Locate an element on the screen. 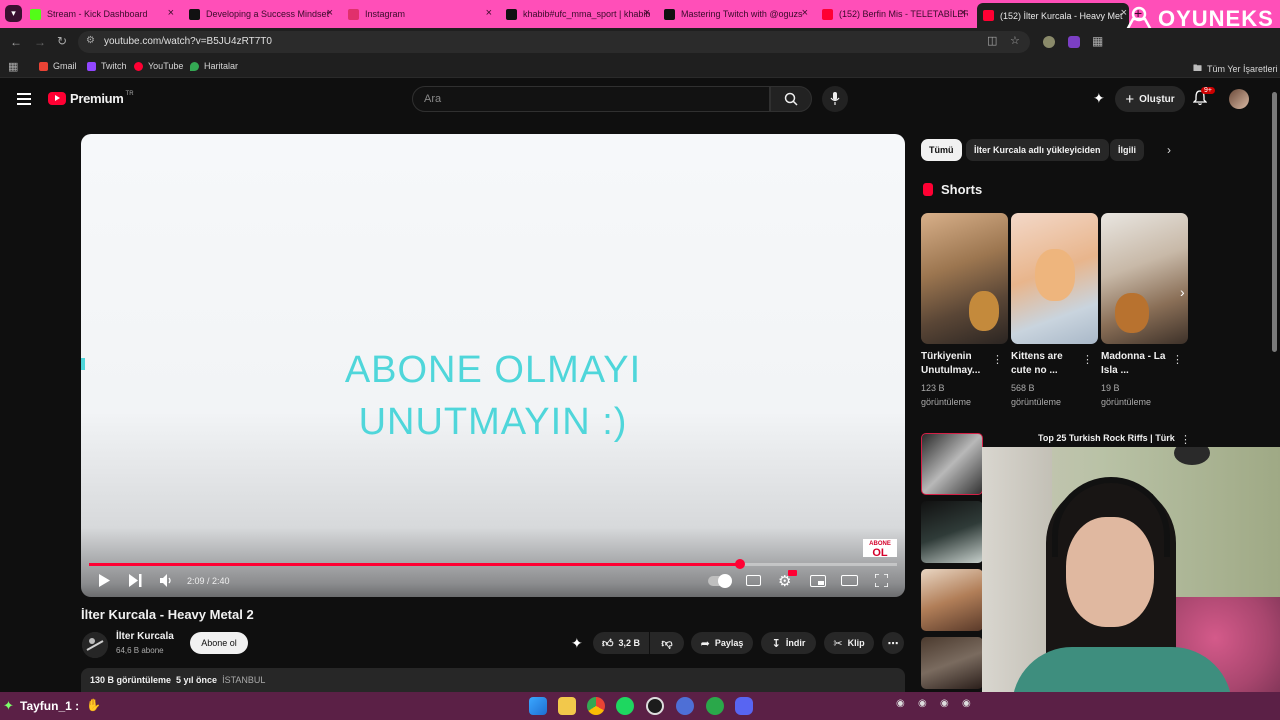 The height and width of the screenshot is (720, 1280). extensions-puzzle-icon: ▦ is located at coordinates (1097, 41).